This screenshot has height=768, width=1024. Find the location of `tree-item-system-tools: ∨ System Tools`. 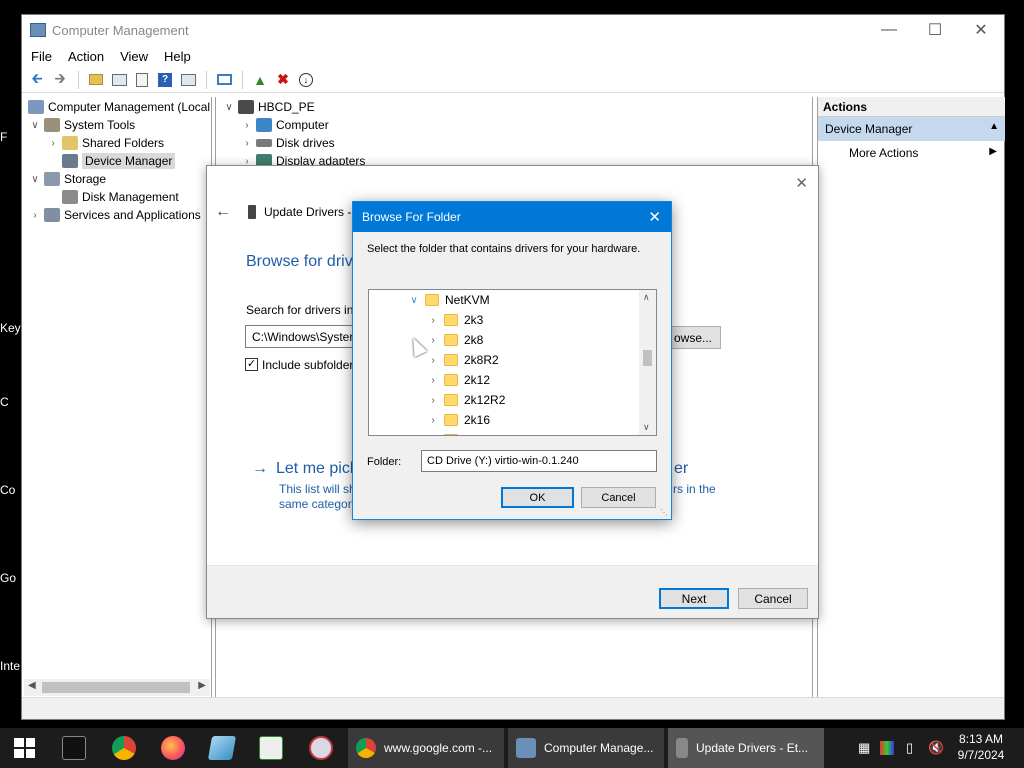

tree-item-system-tools: ∨ System Tools is located at coordinates (81, 125).